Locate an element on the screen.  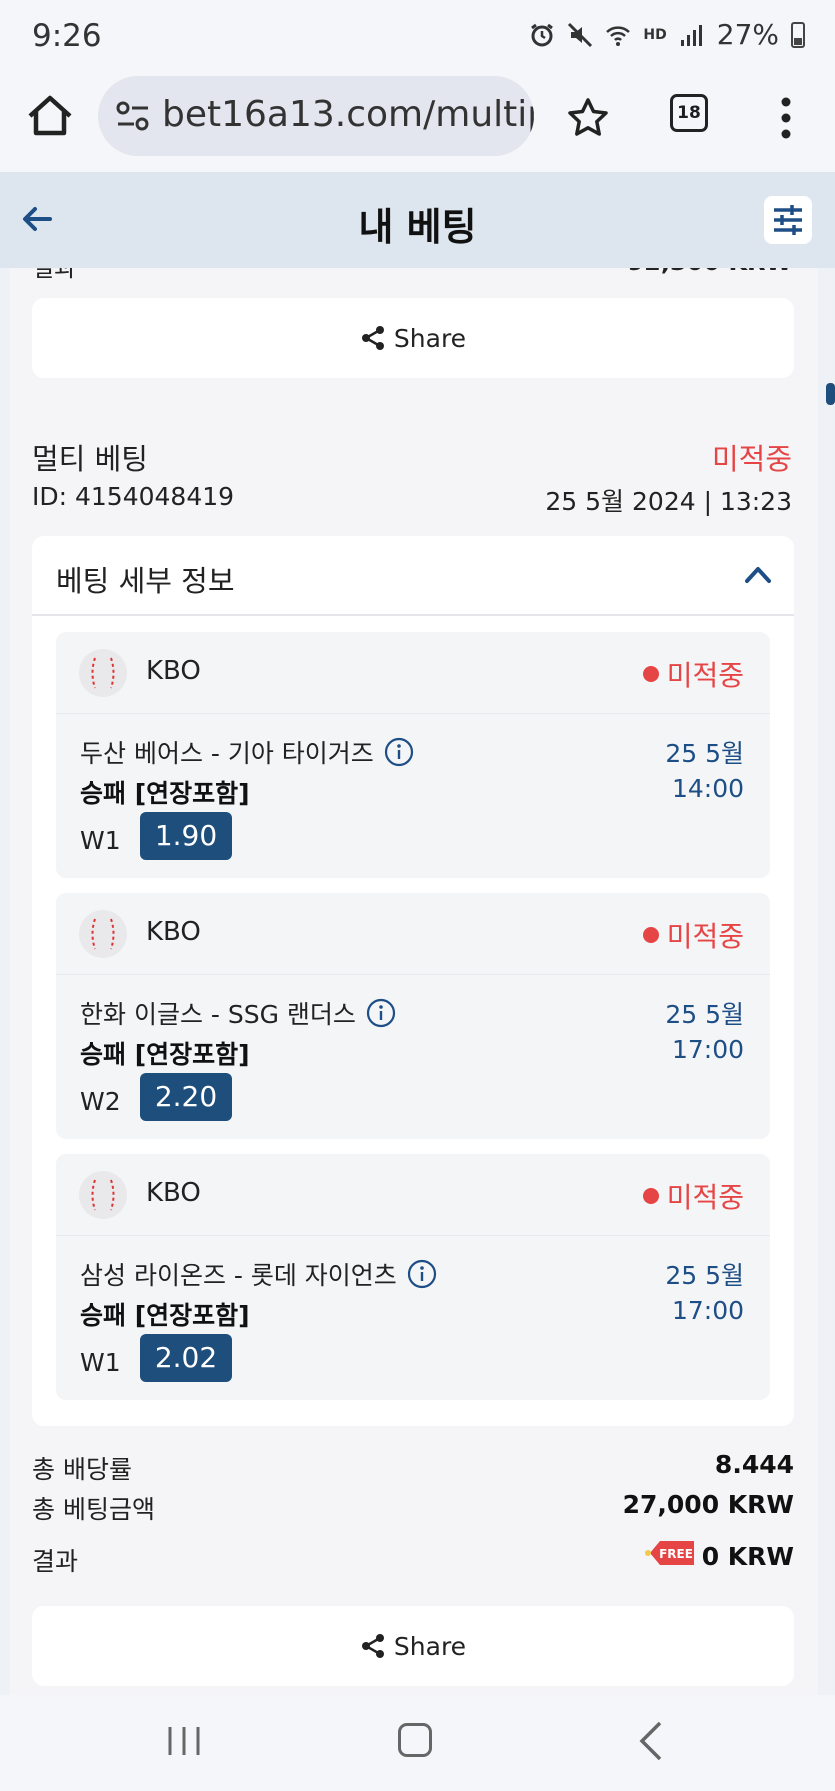
odds-badge: 2.20 is located at coordinates (186, 1097).